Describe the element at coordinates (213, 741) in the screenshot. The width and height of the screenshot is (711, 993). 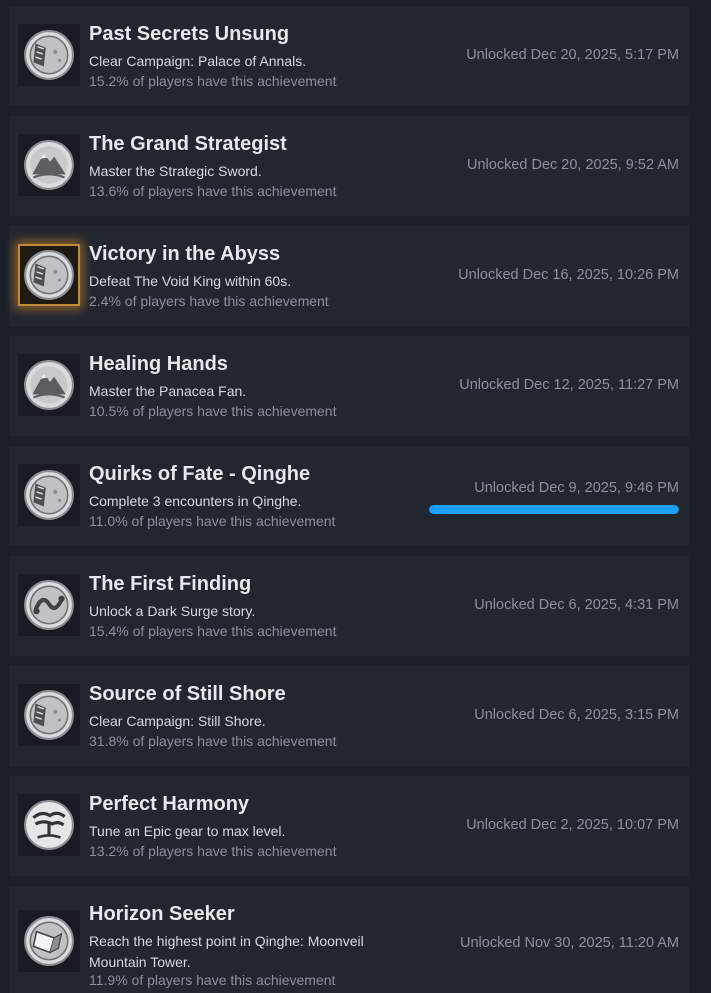
I see `achievement-percent: 31.8% of players have this achievement` at that location.